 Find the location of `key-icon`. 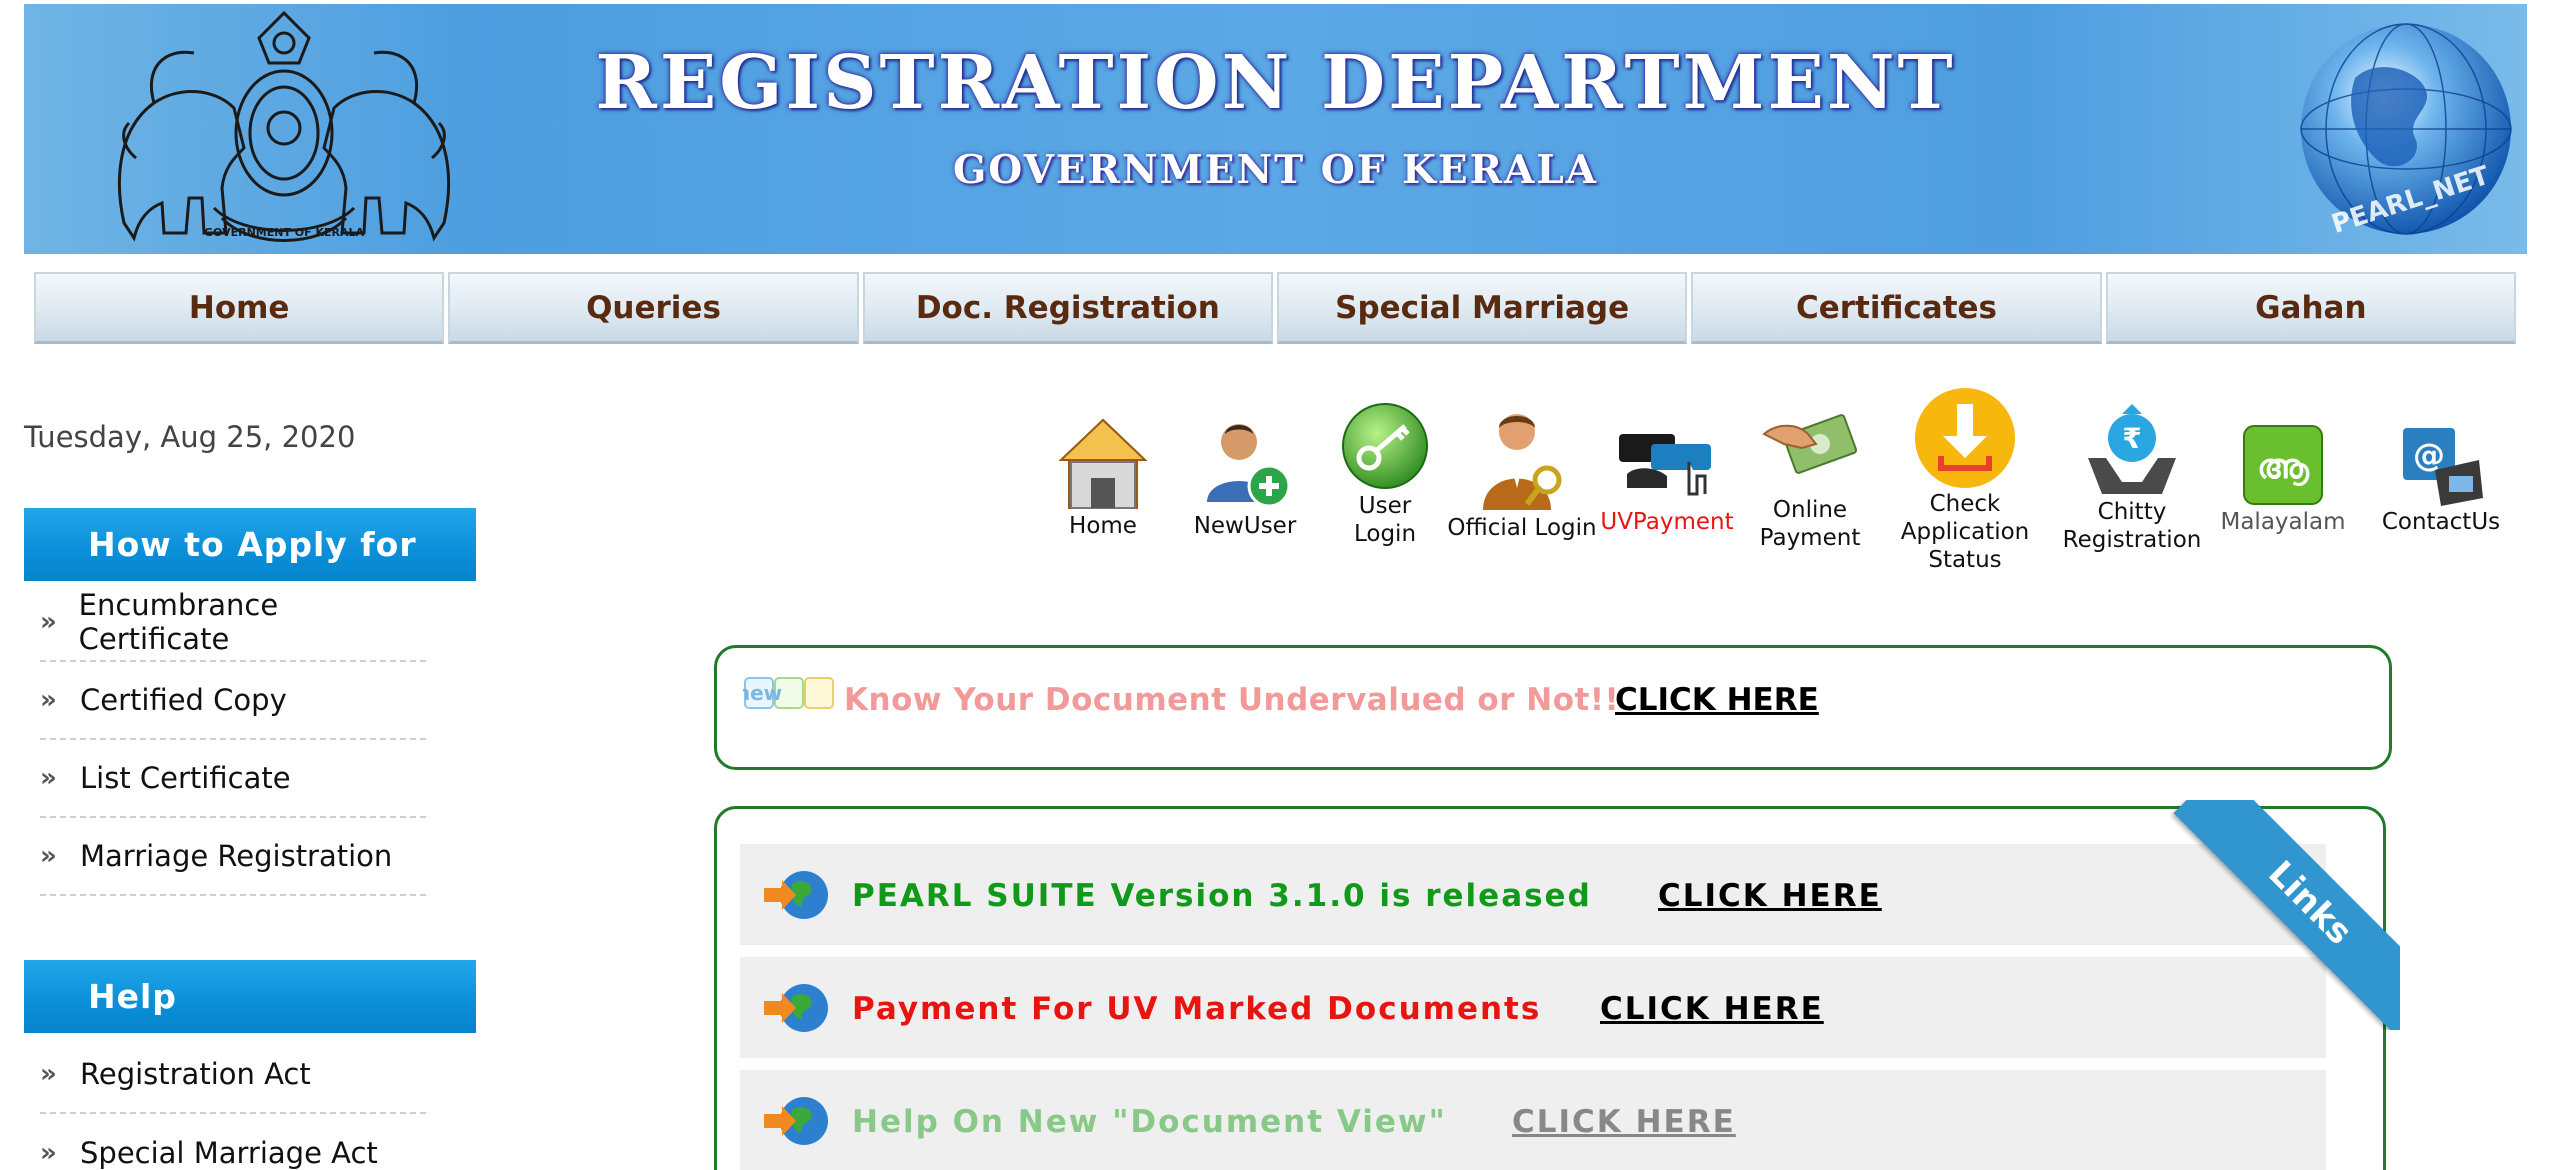

key-icon is located at coordinates (1385, 446).